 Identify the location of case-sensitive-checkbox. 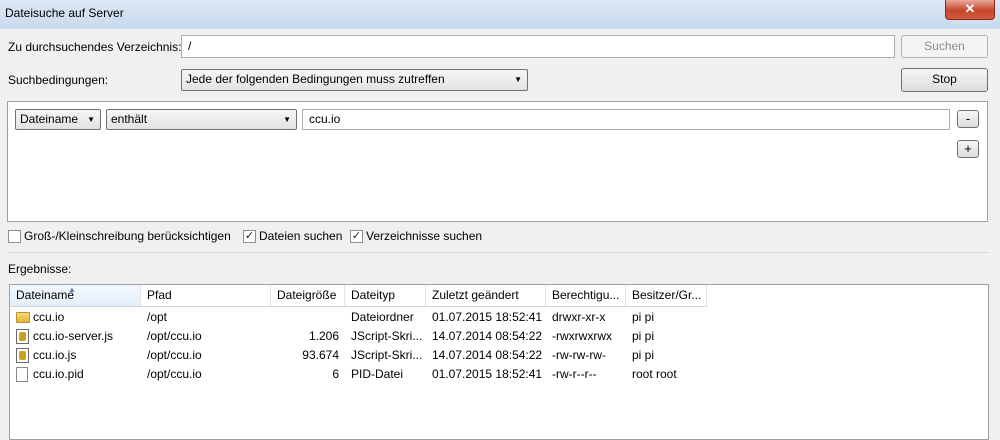
(14, 236).